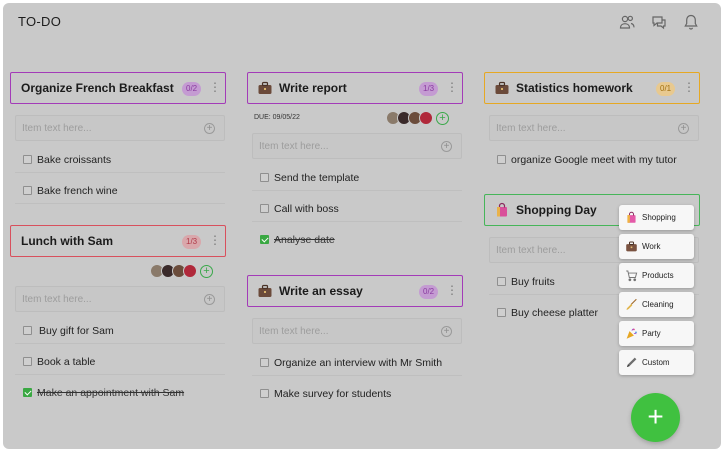 Image resolution: width=724 pixels, height=452 pixels. What do you see at coordinates (355, 88) in the screenshot?
I see `card-header: Write report 1/3 ⋮` at bounding box center [355, 88].